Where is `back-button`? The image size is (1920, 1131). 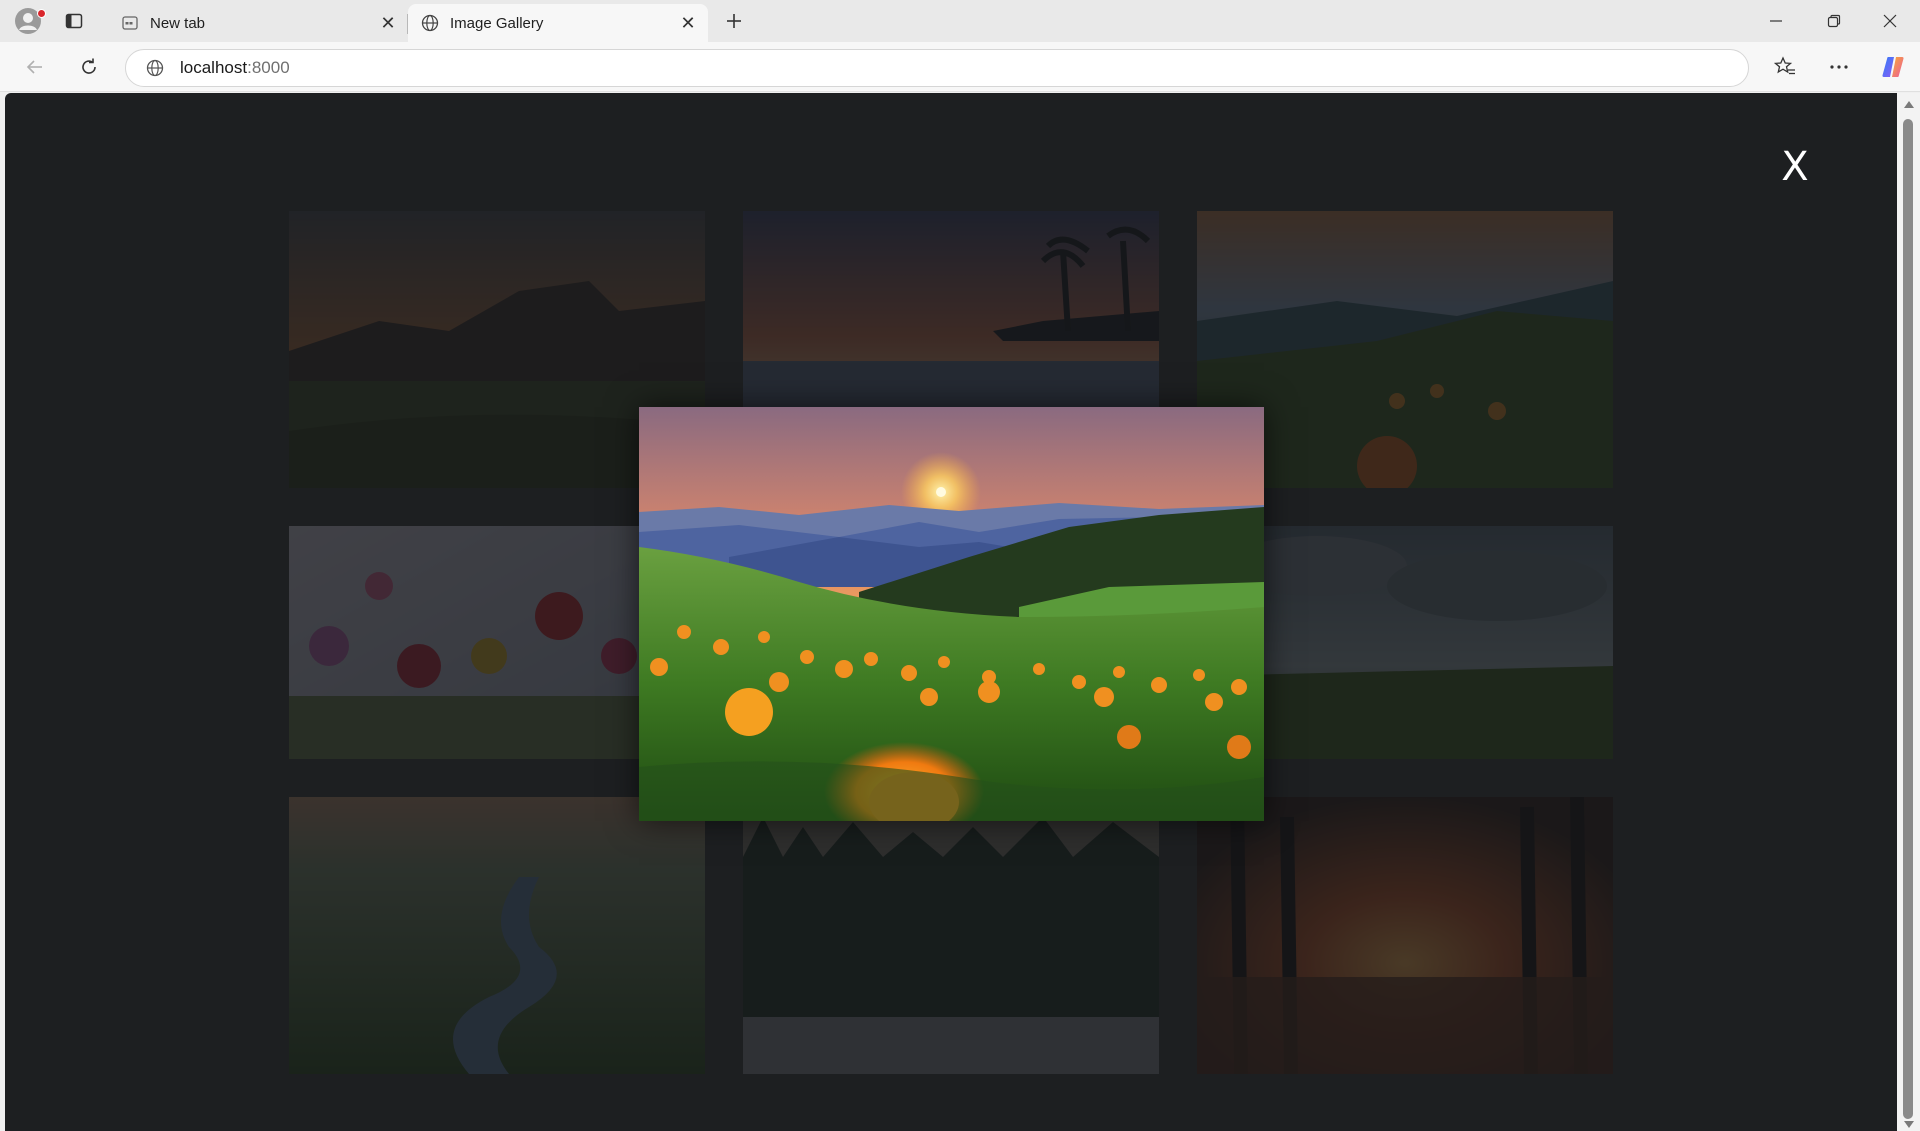 back-button is located at coordinates (35, 67).